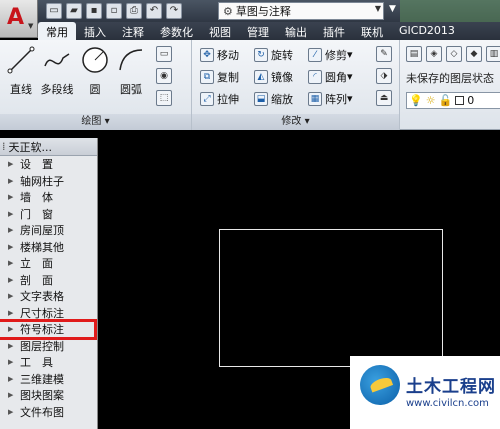 This screenshot has height=429, width=500. I want to click on modify-panel-title-text: 修改, so click(291, 121).